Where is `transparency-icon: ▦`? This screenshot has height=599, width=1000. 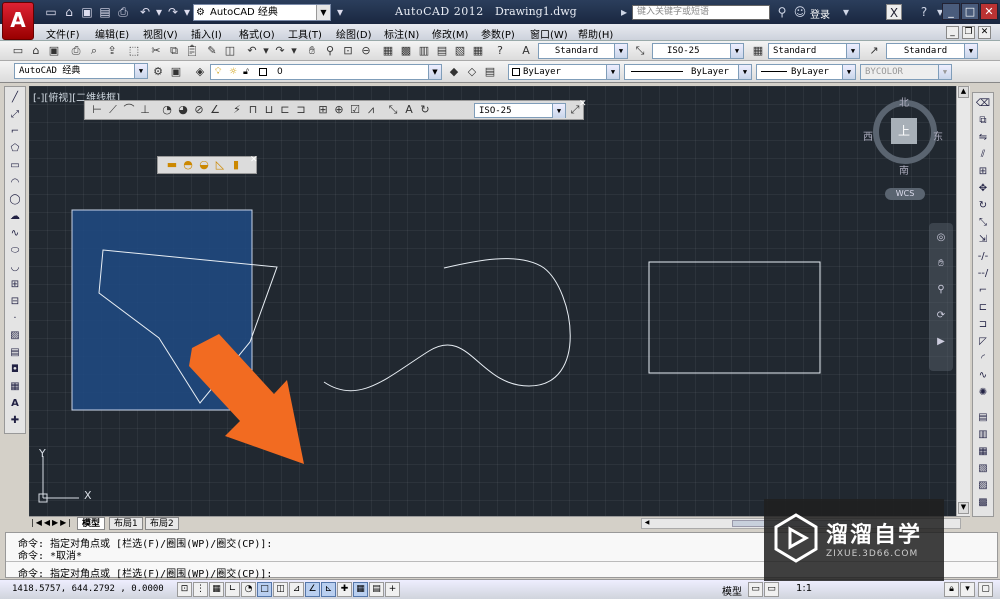
transparency-icon: ▦ is located at coordinates (360, 589).